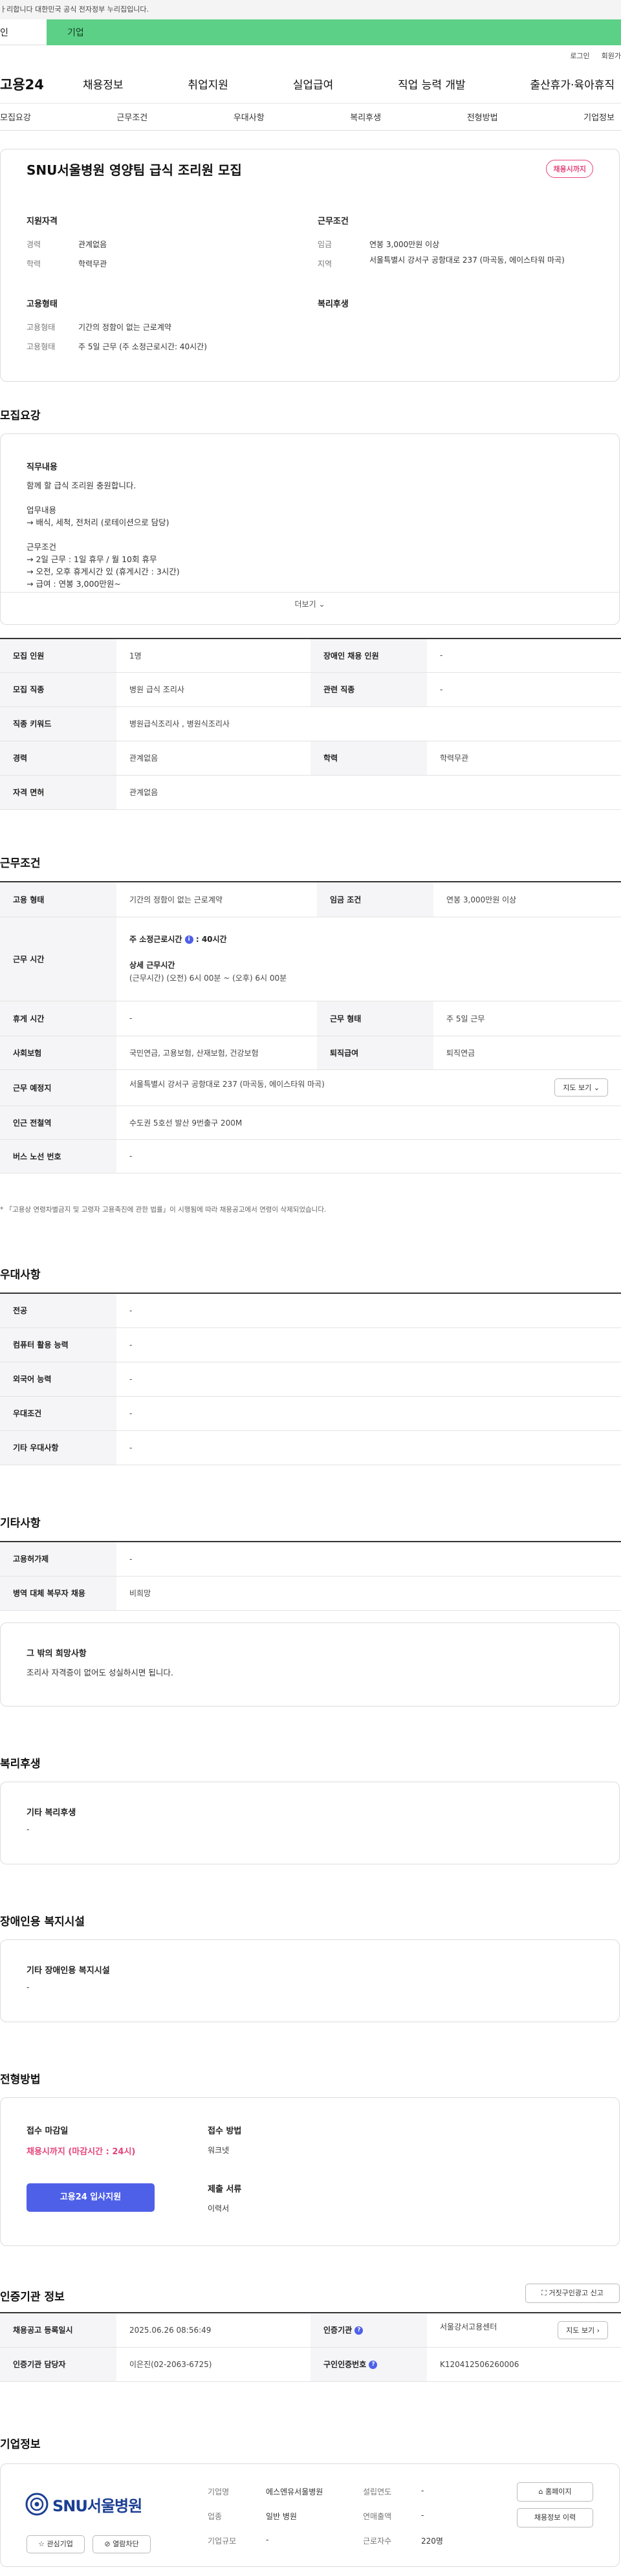 This screenshot has width=621, height=2576. I want to click on tab-conditions: 근무조건, so click(131, 117).